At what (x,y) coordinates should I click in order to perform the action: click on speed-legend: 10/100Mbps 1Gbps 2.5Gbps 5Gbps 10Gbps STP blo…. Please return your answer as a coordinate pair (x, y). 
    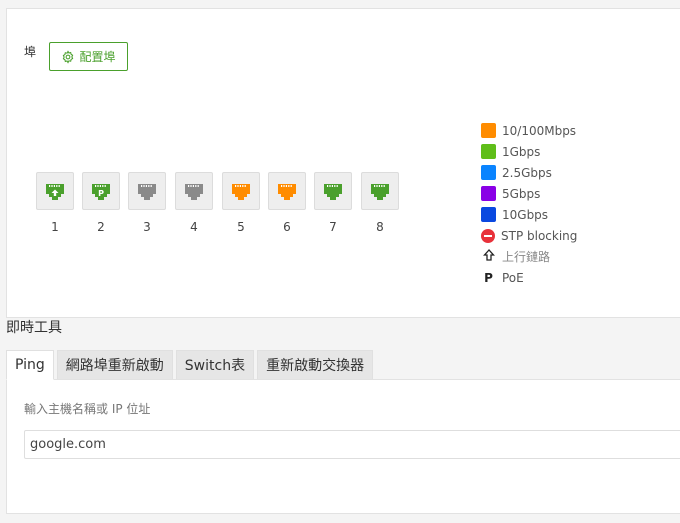
    Looking at the image, I should click on (529, 204).